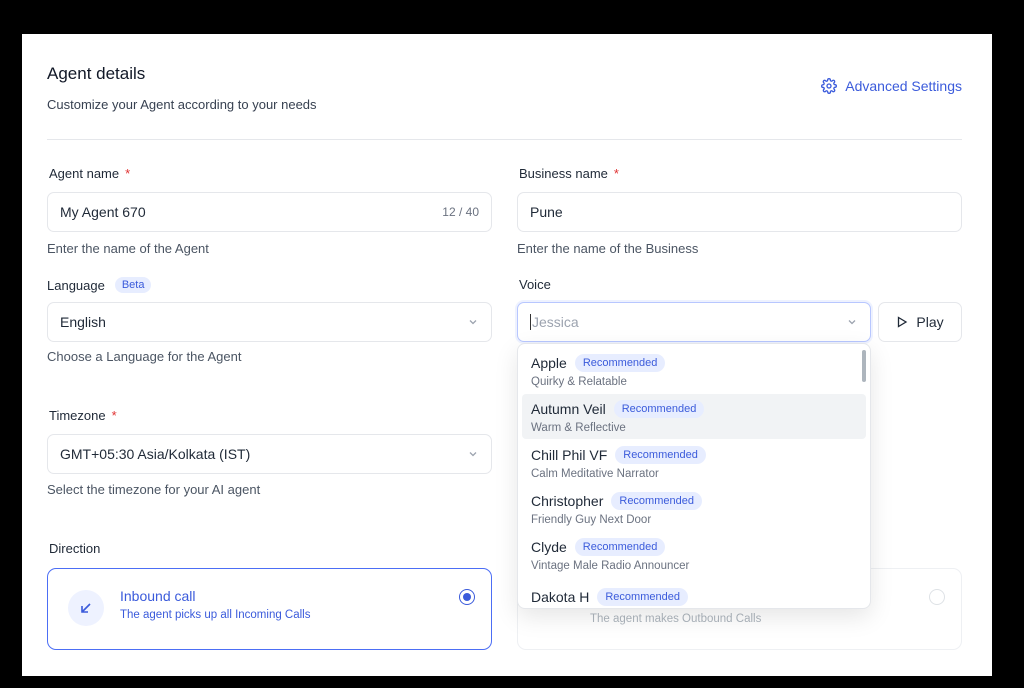 Image resolution: width=1024 pixels, height=688 pixels. Describe the element at coordinates (555, 322) in the screenshot. I see `voice-placeholder: Jessica` at that location.